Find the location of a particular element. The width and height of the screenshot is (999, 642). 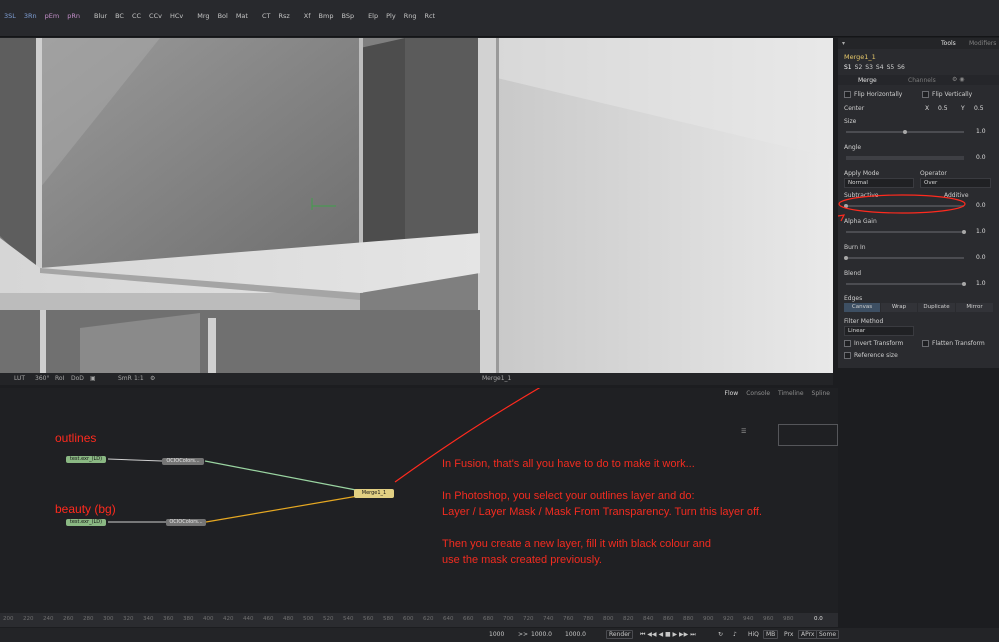

ruler-tick: 620 is located at coordinates (428, 619).